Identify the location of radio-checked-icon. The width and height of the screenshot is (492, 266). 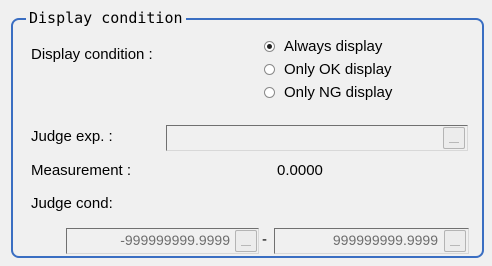
(269, 46).